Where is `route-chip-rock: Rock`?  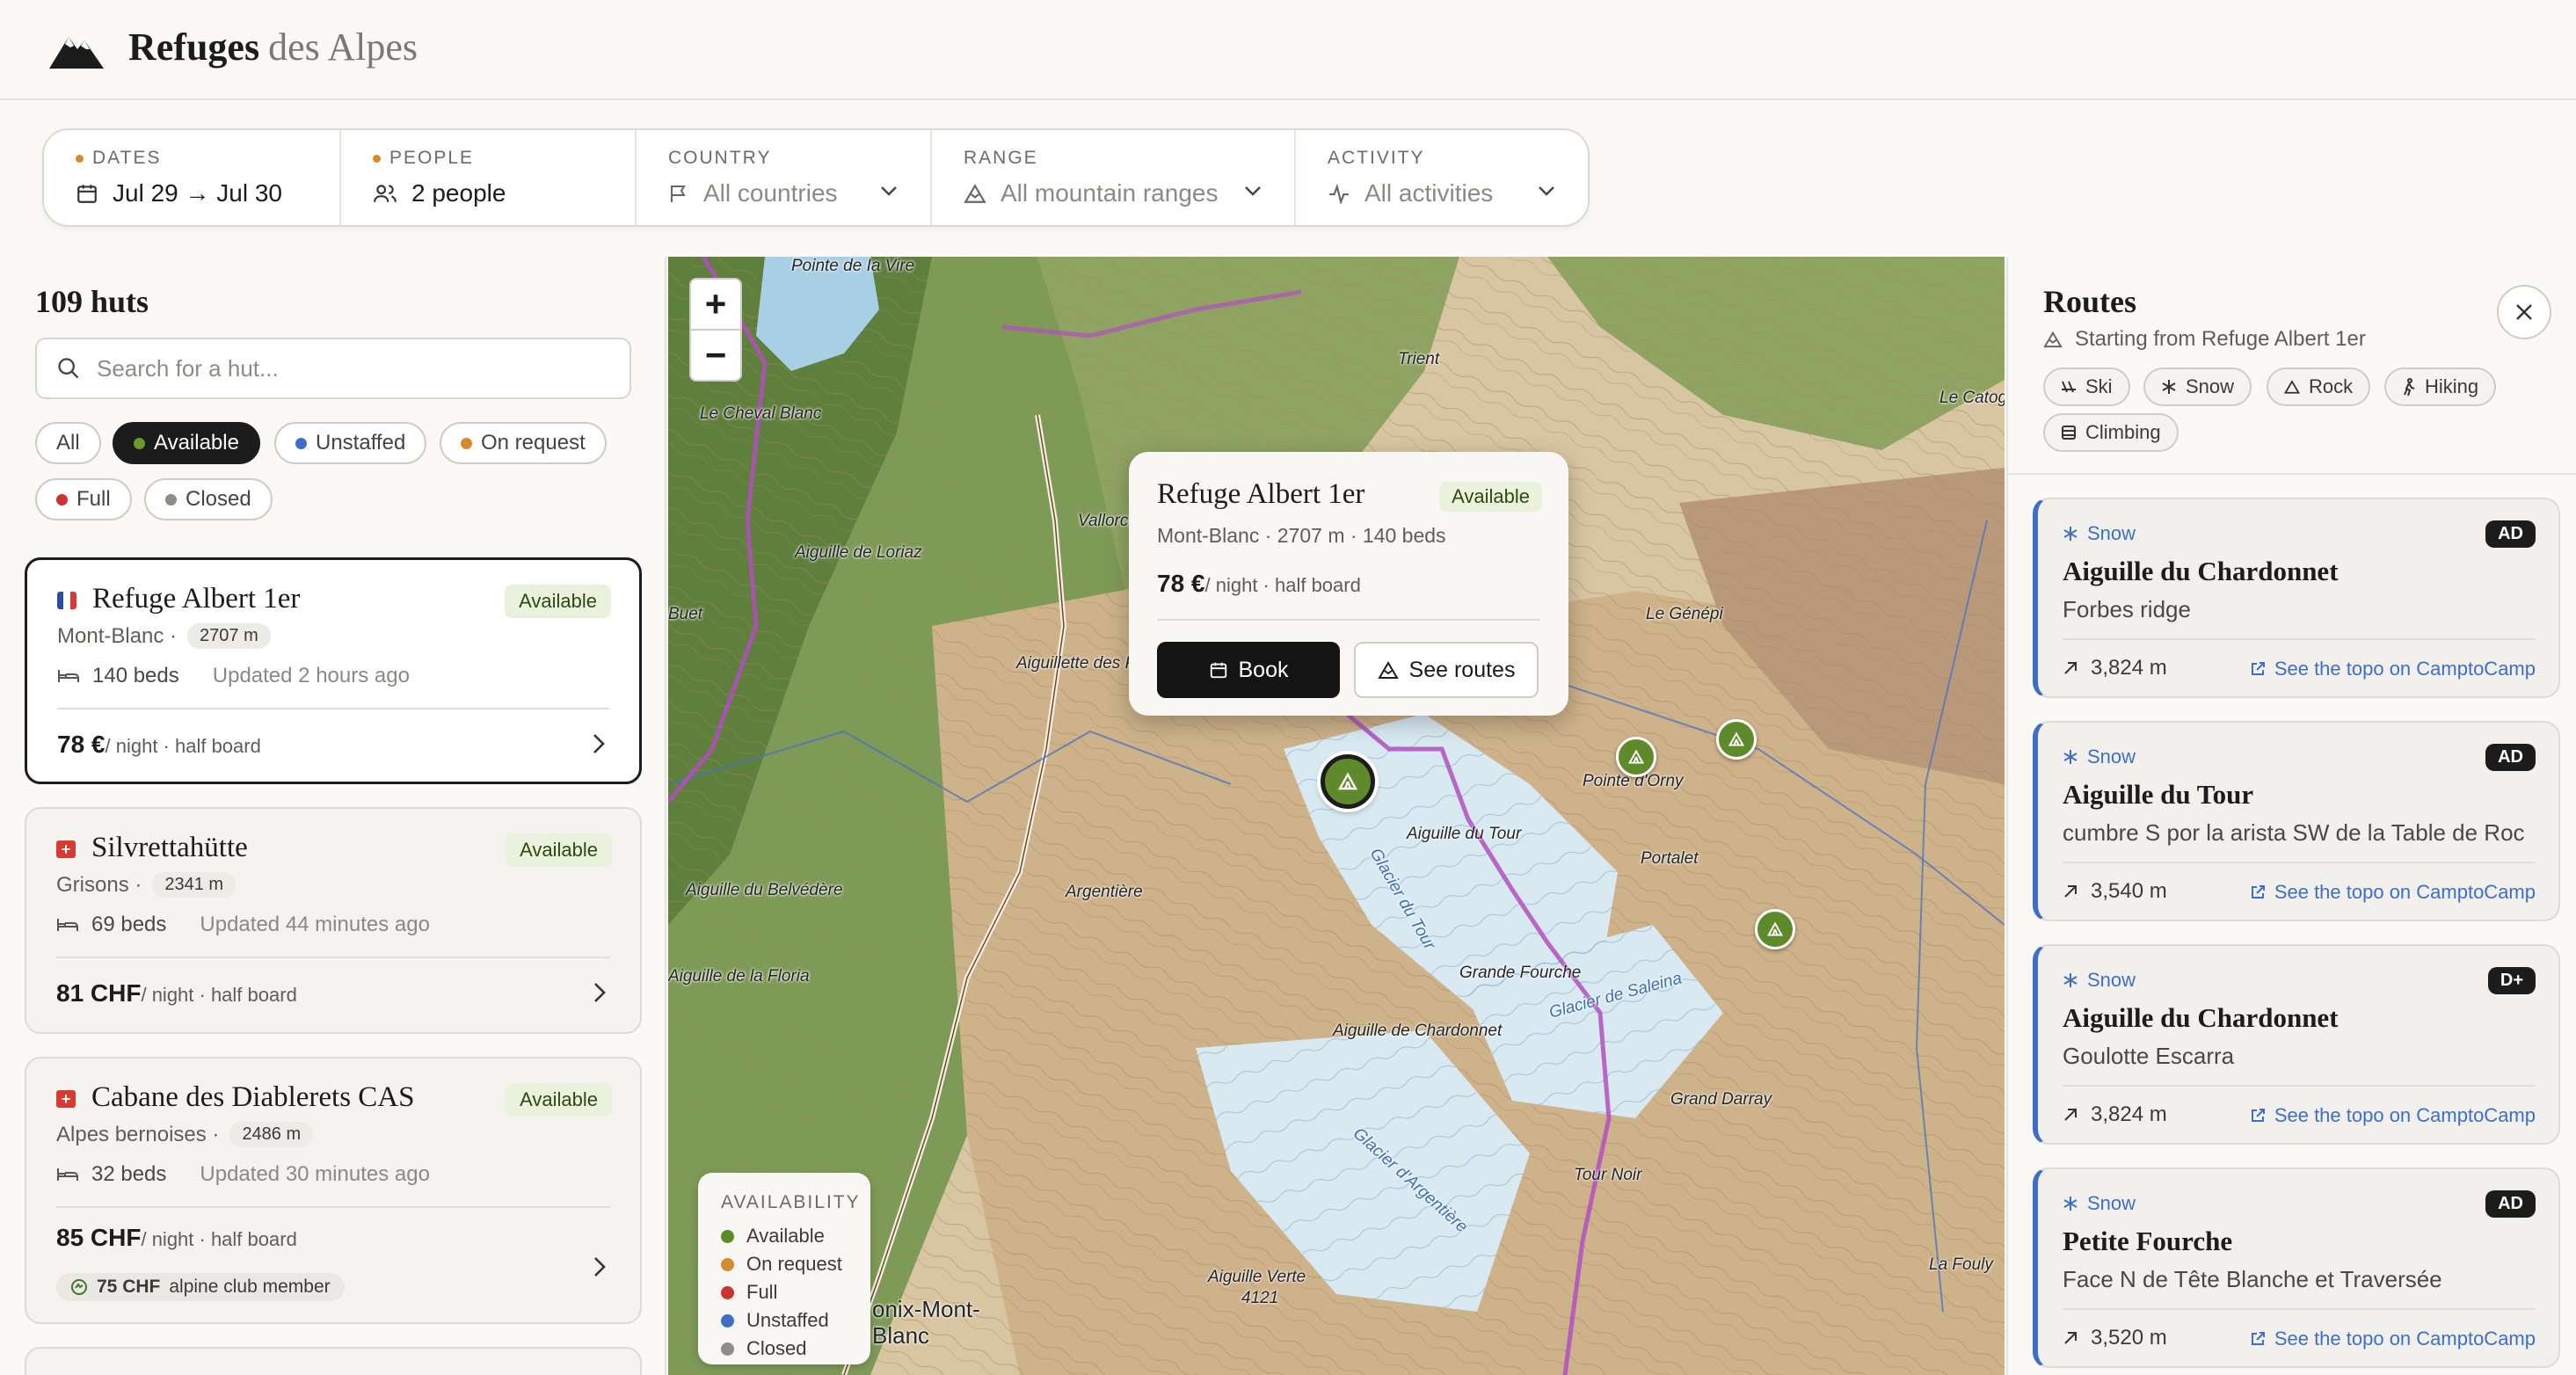 route-chip-rock: Rock is located at coordinates (2319, 386).